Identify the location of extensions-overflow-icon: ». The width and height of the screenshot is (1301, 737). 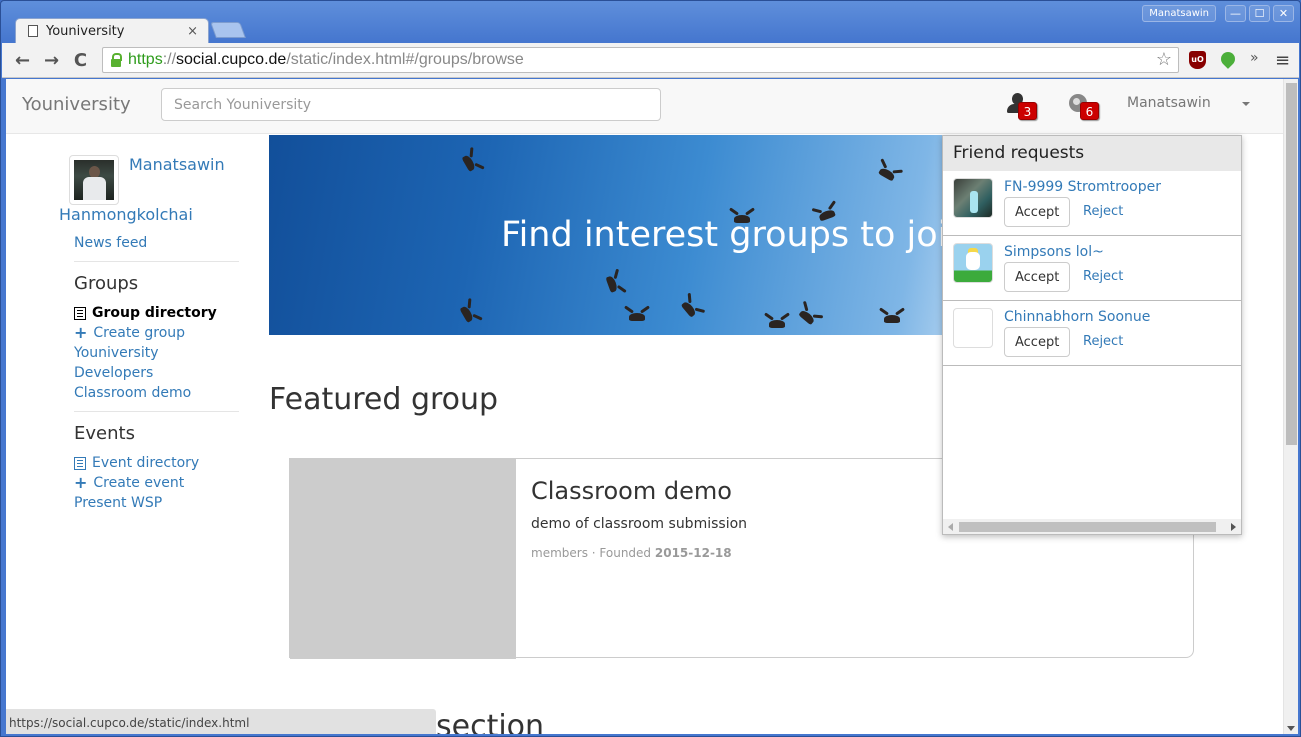
(1254, 58).